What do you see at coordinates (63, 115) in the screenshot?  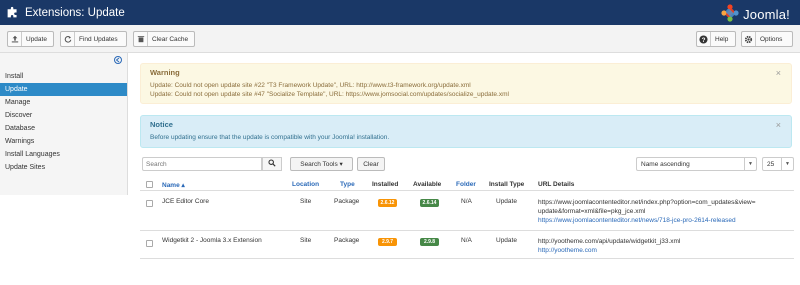 I see `sidebar-item-discover: Discover` at bounding box center [63, 115].